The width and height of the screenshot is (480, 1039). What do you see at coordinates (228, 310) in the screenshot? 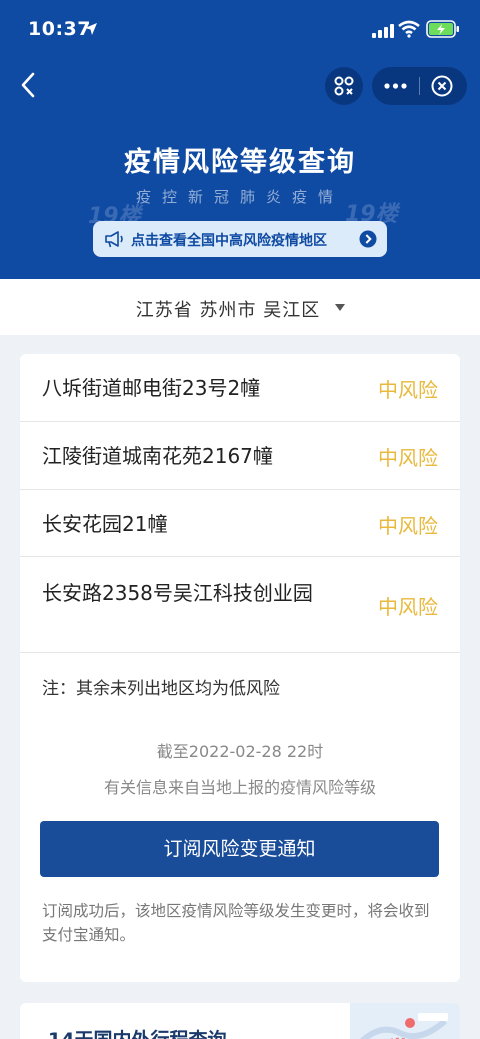
I see `region-label: 江苏省 苏州市 吴江区` at bounding box center [228, 310].